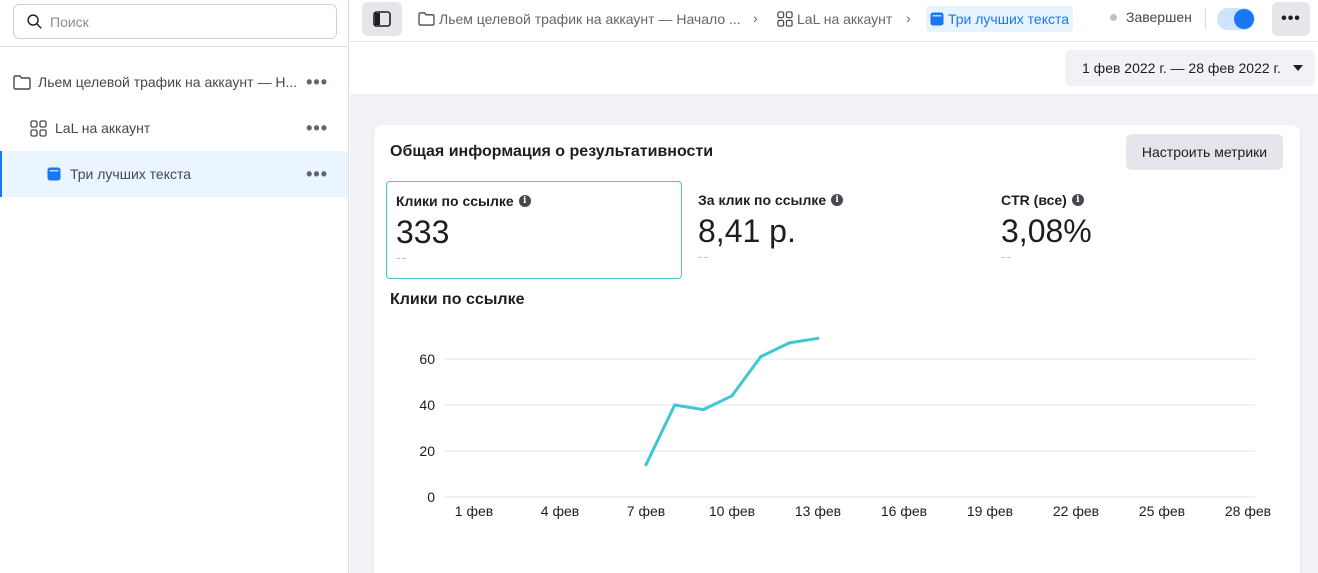 This screenshot has height=573, width=1318. Describe the element at coordinates (732, 511) in the screenshot. I see `x-tick-label: 10 фев` at that location.